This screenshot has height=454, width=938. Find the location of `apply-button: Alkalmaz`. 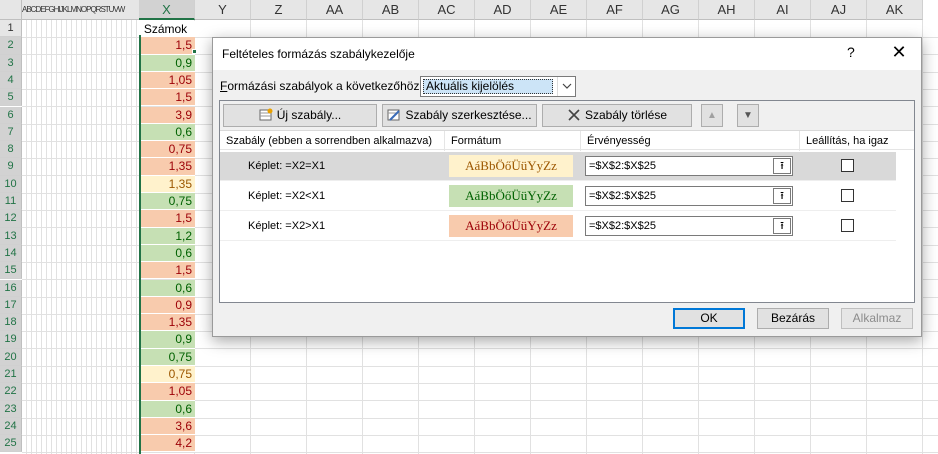

apply-button: Alkalmaz is located at coordinates (877, 318).